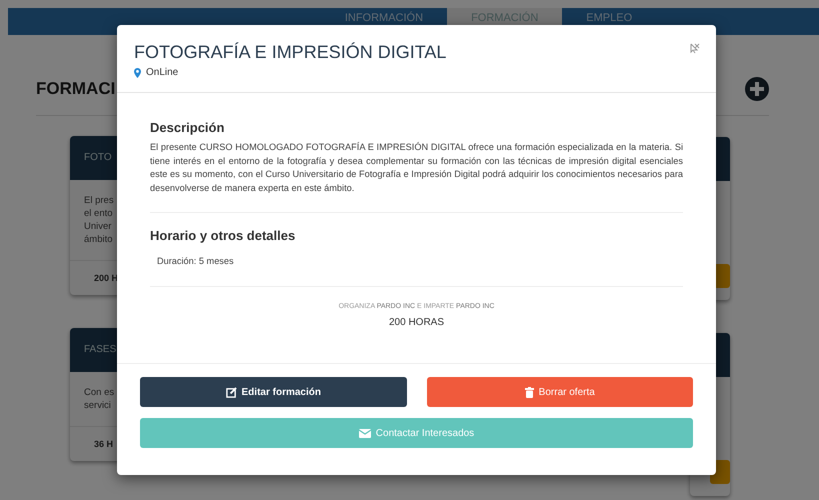 The width and height of the screenshot is (819, 500). I want to click on card-title: FASES, so click(100, 349).